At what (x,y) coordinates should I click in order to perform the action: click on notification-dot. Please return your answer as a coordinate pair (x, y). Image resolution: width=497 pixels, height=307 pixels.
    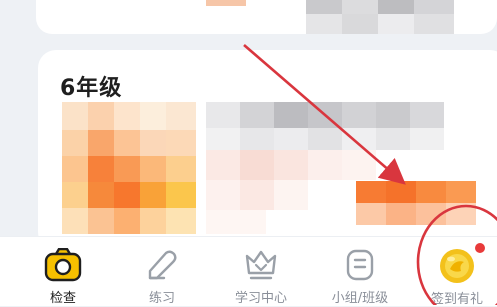
    Looking at the image, I should click on (480, 248).